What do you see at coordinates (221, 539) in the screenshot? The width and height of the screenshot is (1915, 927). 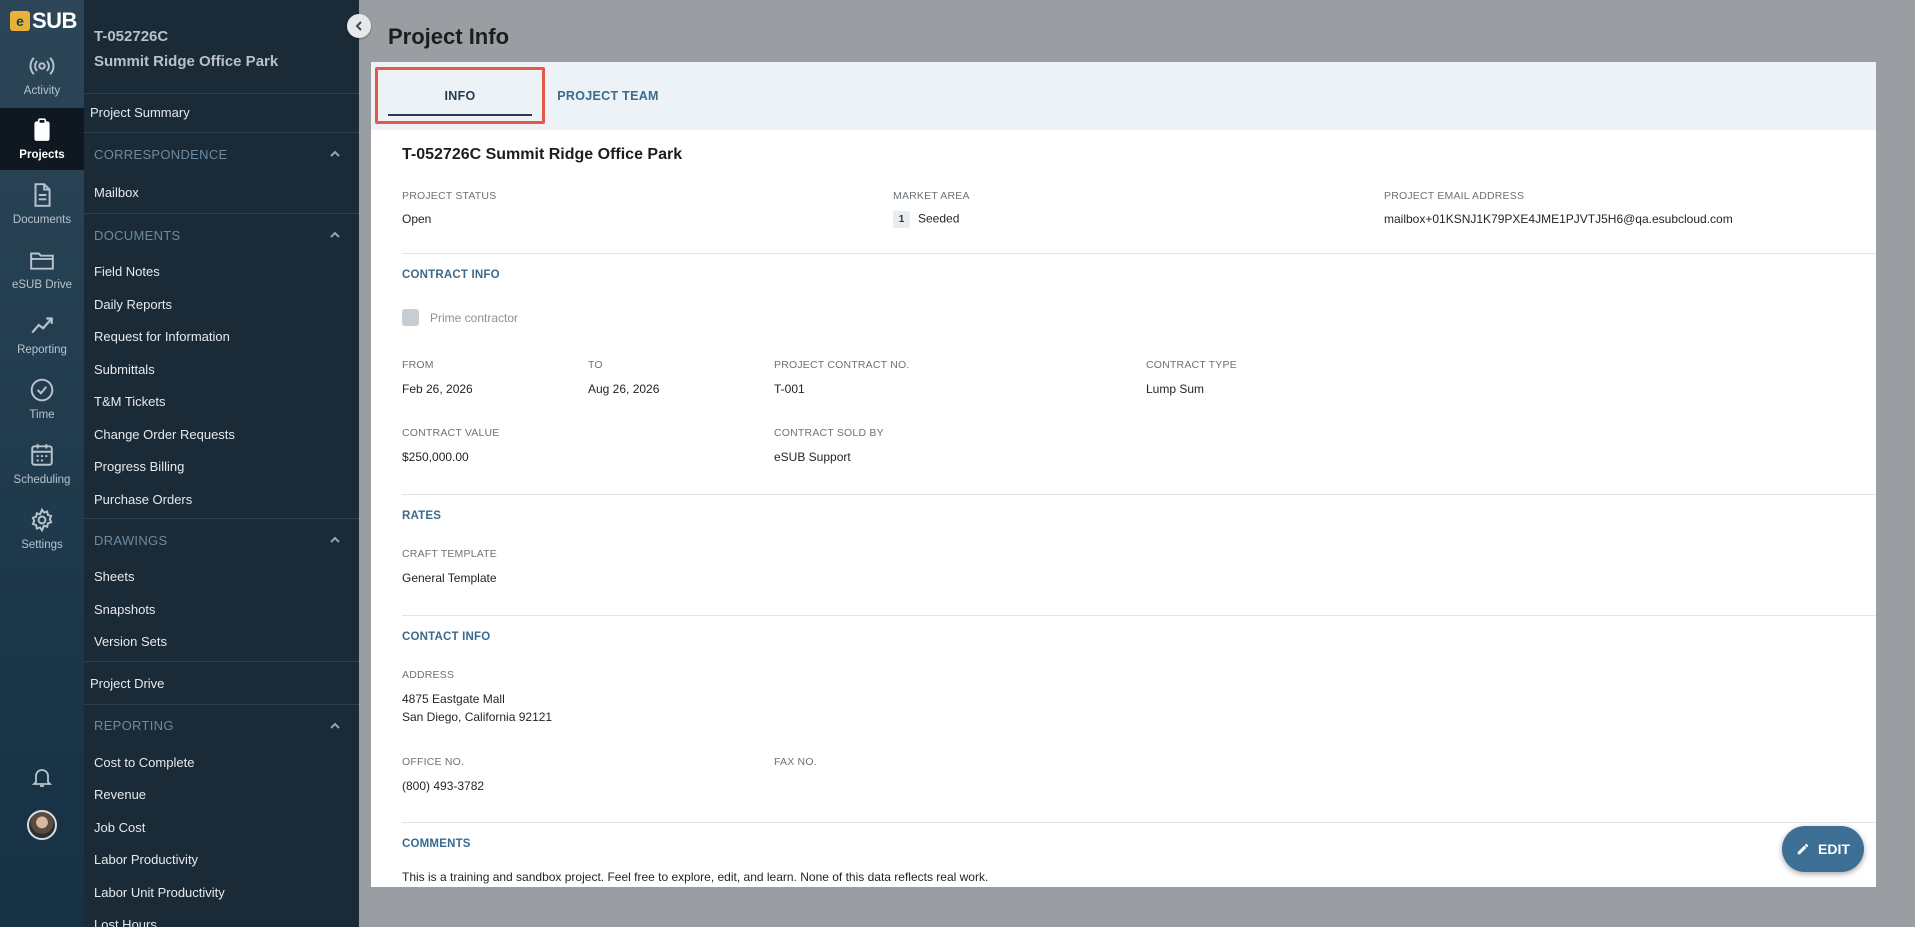 I see `section-drawings: DRAWINGS` at bounding box center [221, 539].